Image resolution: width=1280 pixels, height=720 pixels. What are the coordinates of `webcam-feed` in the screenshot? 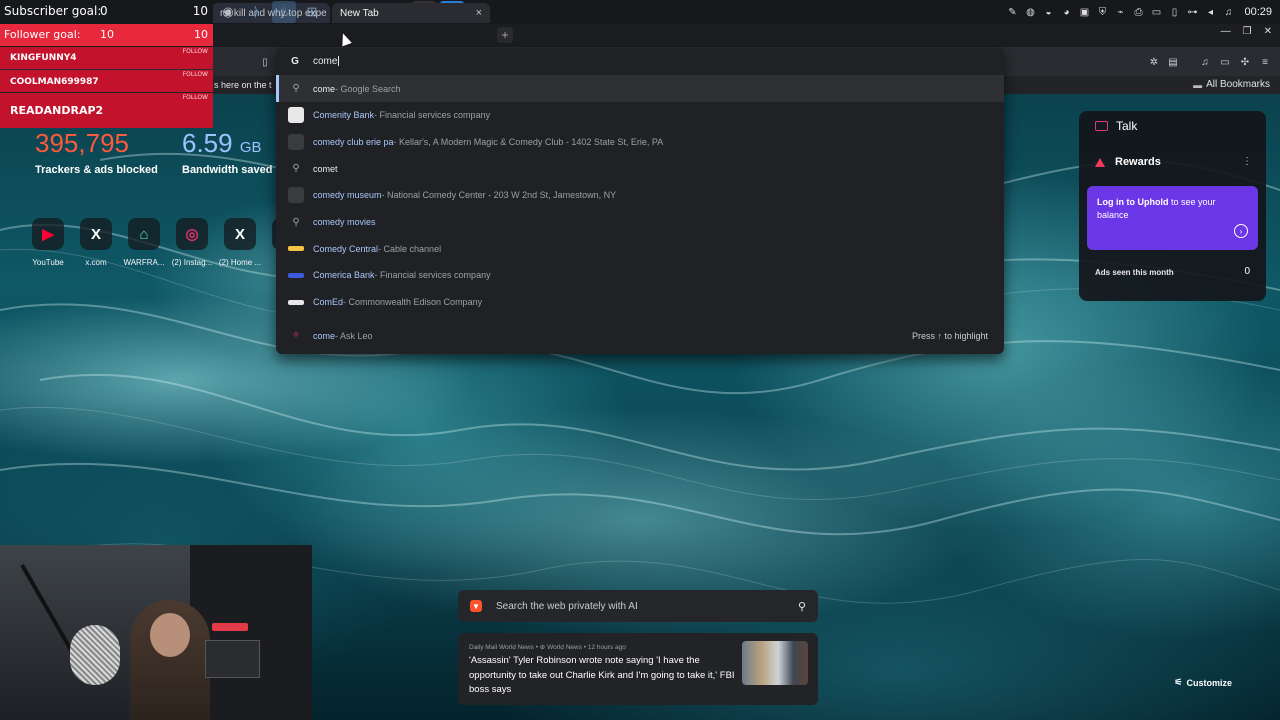 It's located at (156, 632).